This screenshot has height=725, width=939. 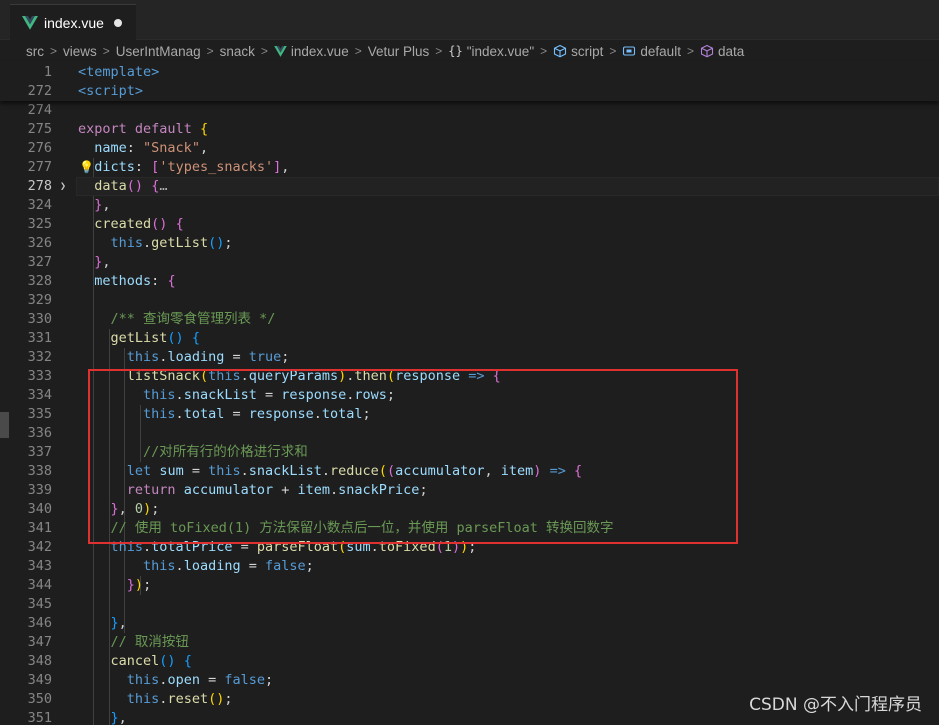 I want to click on code-line: 347 // 取消按钮, so click(x=469, y=642).